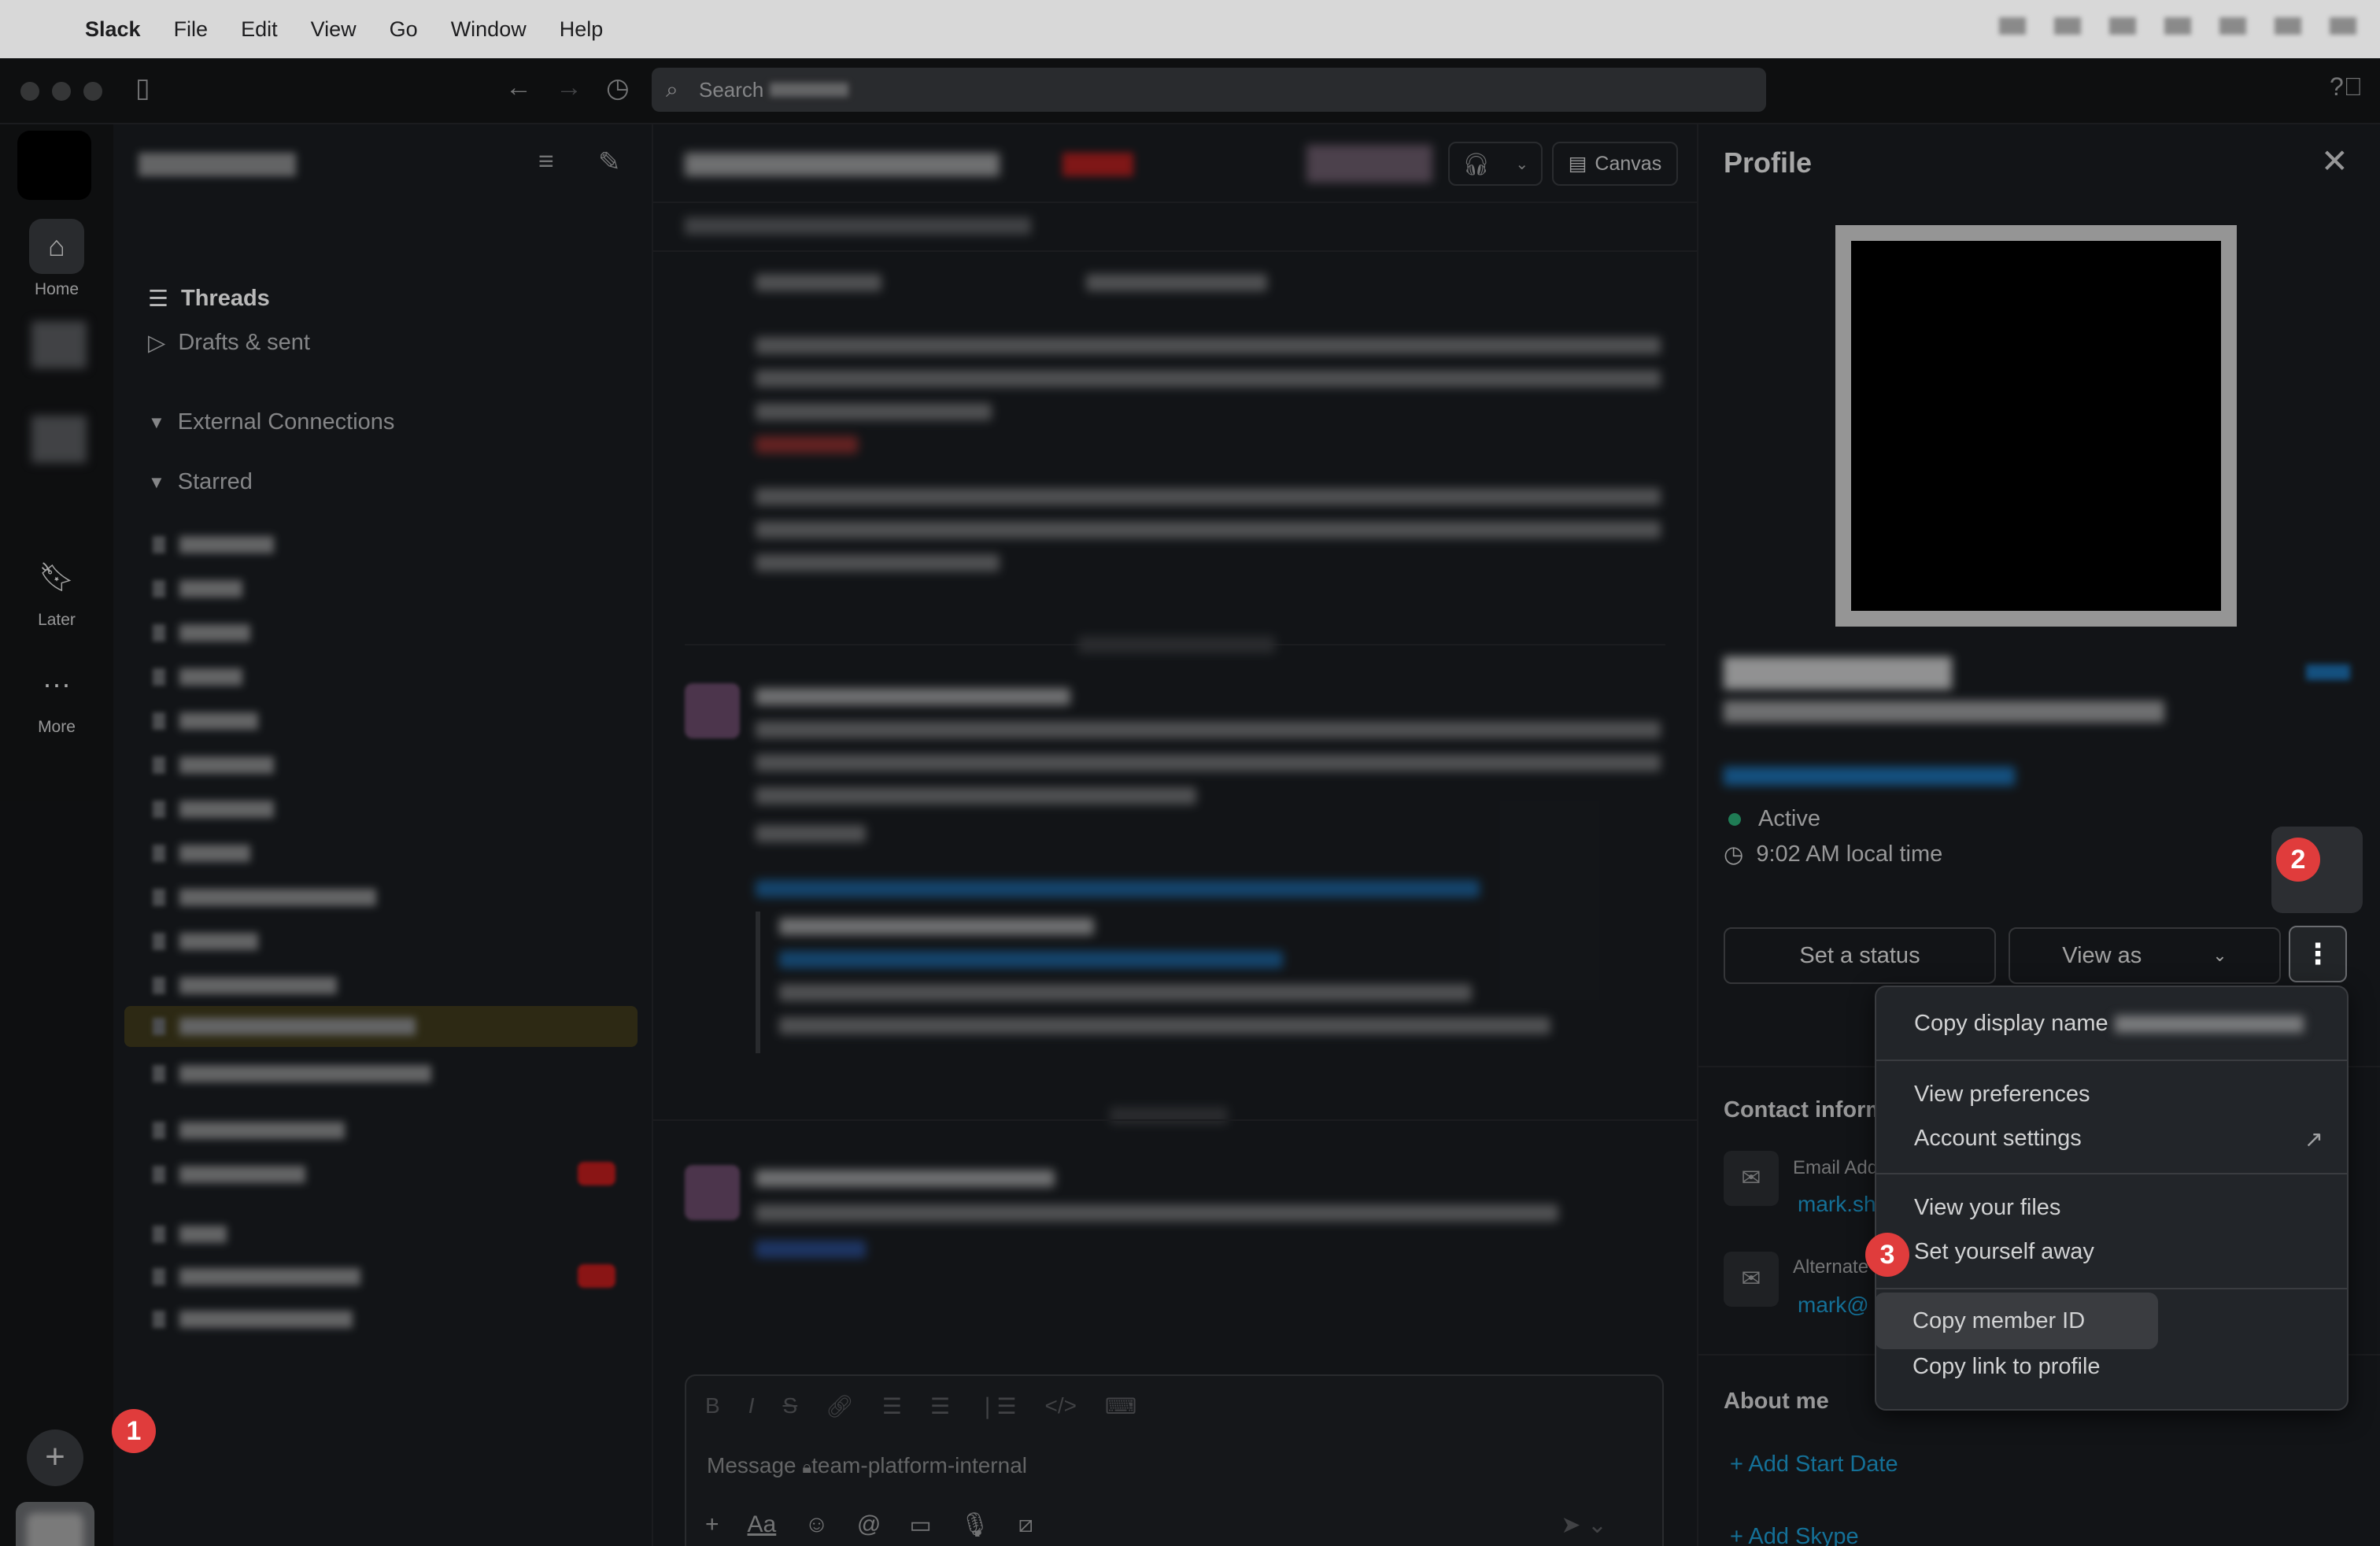 The height and width of the screenshot is (1546, 2380). What do you see at coordinates (546, 161) in the screenshot?
I see `filter-icon: ≡` at bounding box center [546, 161].